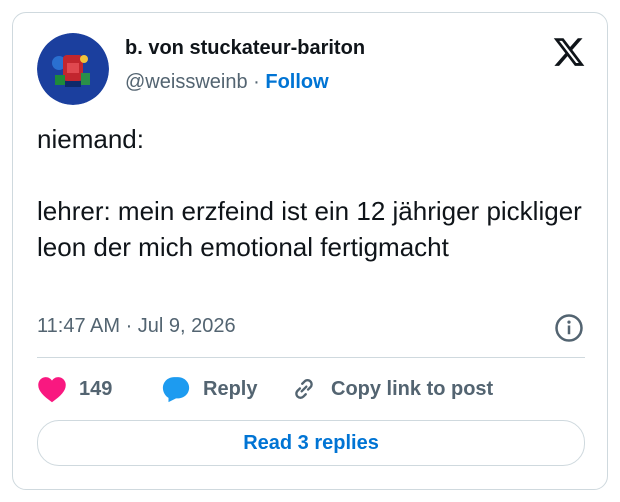 This screenshot has height=502, width=620. Describe the element at coordinates (90, 139) in the screenshot. I see `tweet-line: niemand:` at that location.